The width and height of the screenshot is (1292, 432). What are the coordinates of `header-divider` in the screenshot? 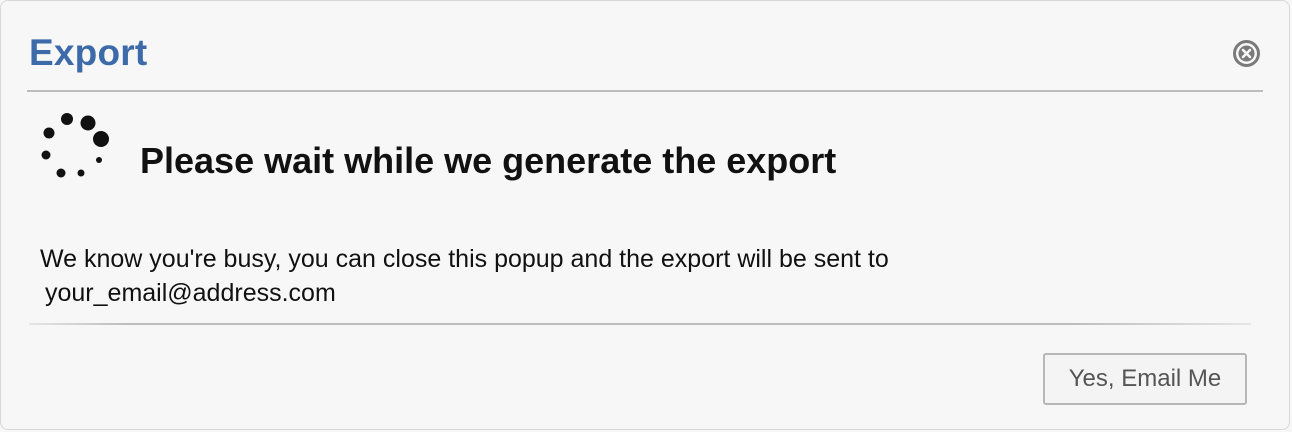 It's located at (645, 91).